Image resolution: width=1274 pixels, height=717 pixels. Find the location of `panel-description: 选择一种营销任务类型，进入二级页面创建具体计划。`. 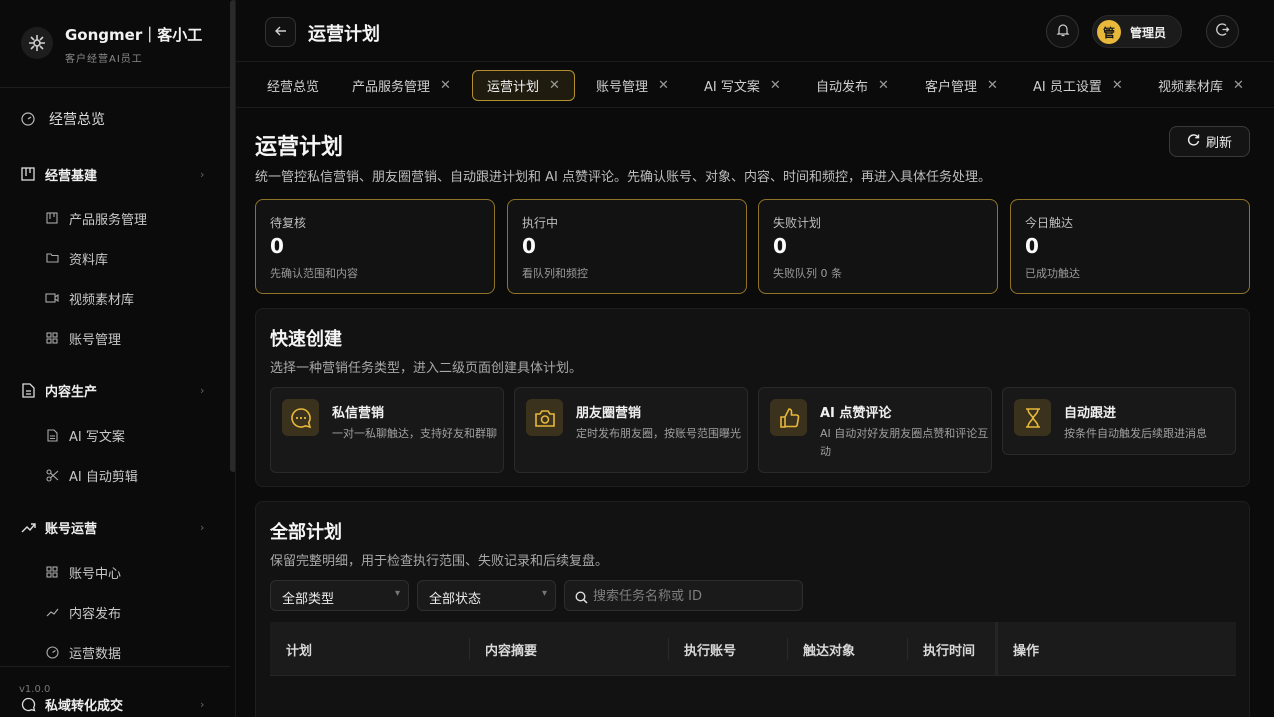

panel-description: 选择一种营销任务类型，进入二级页面创建具体计划。 is located at coordinates (426, 368).